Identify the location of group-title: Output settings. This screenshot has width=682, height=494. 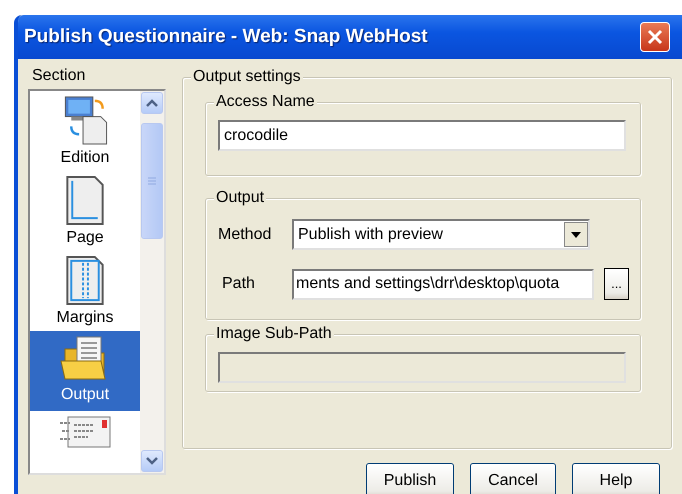
(247, 77).